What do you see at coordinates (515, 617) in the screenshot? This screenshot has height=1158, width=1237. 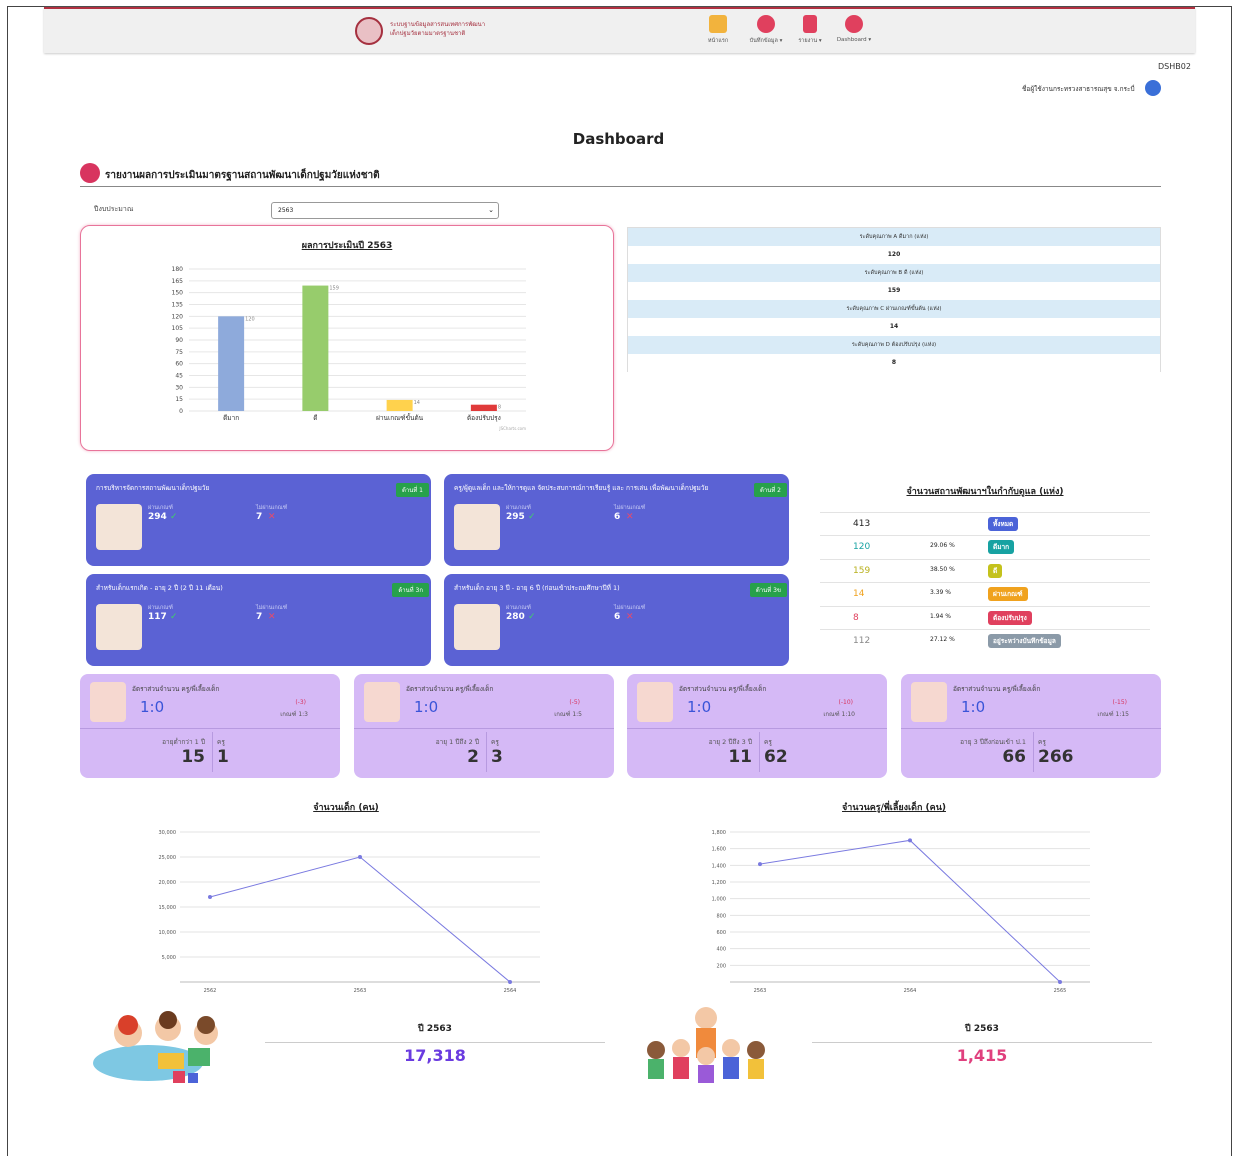 I see `pass-value: 280` at bounding box center [515, 617].